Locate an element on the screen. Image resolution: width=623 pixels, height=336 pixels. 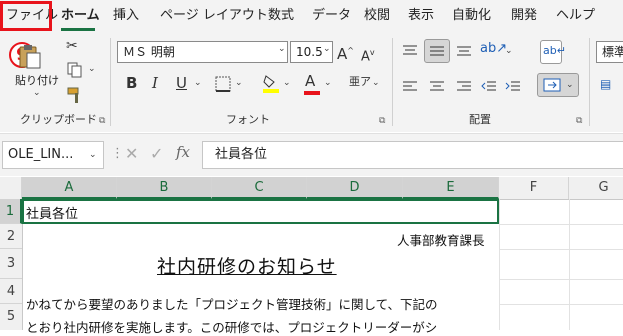
menu-developer: 開発 is located at coordinates (524, 16).